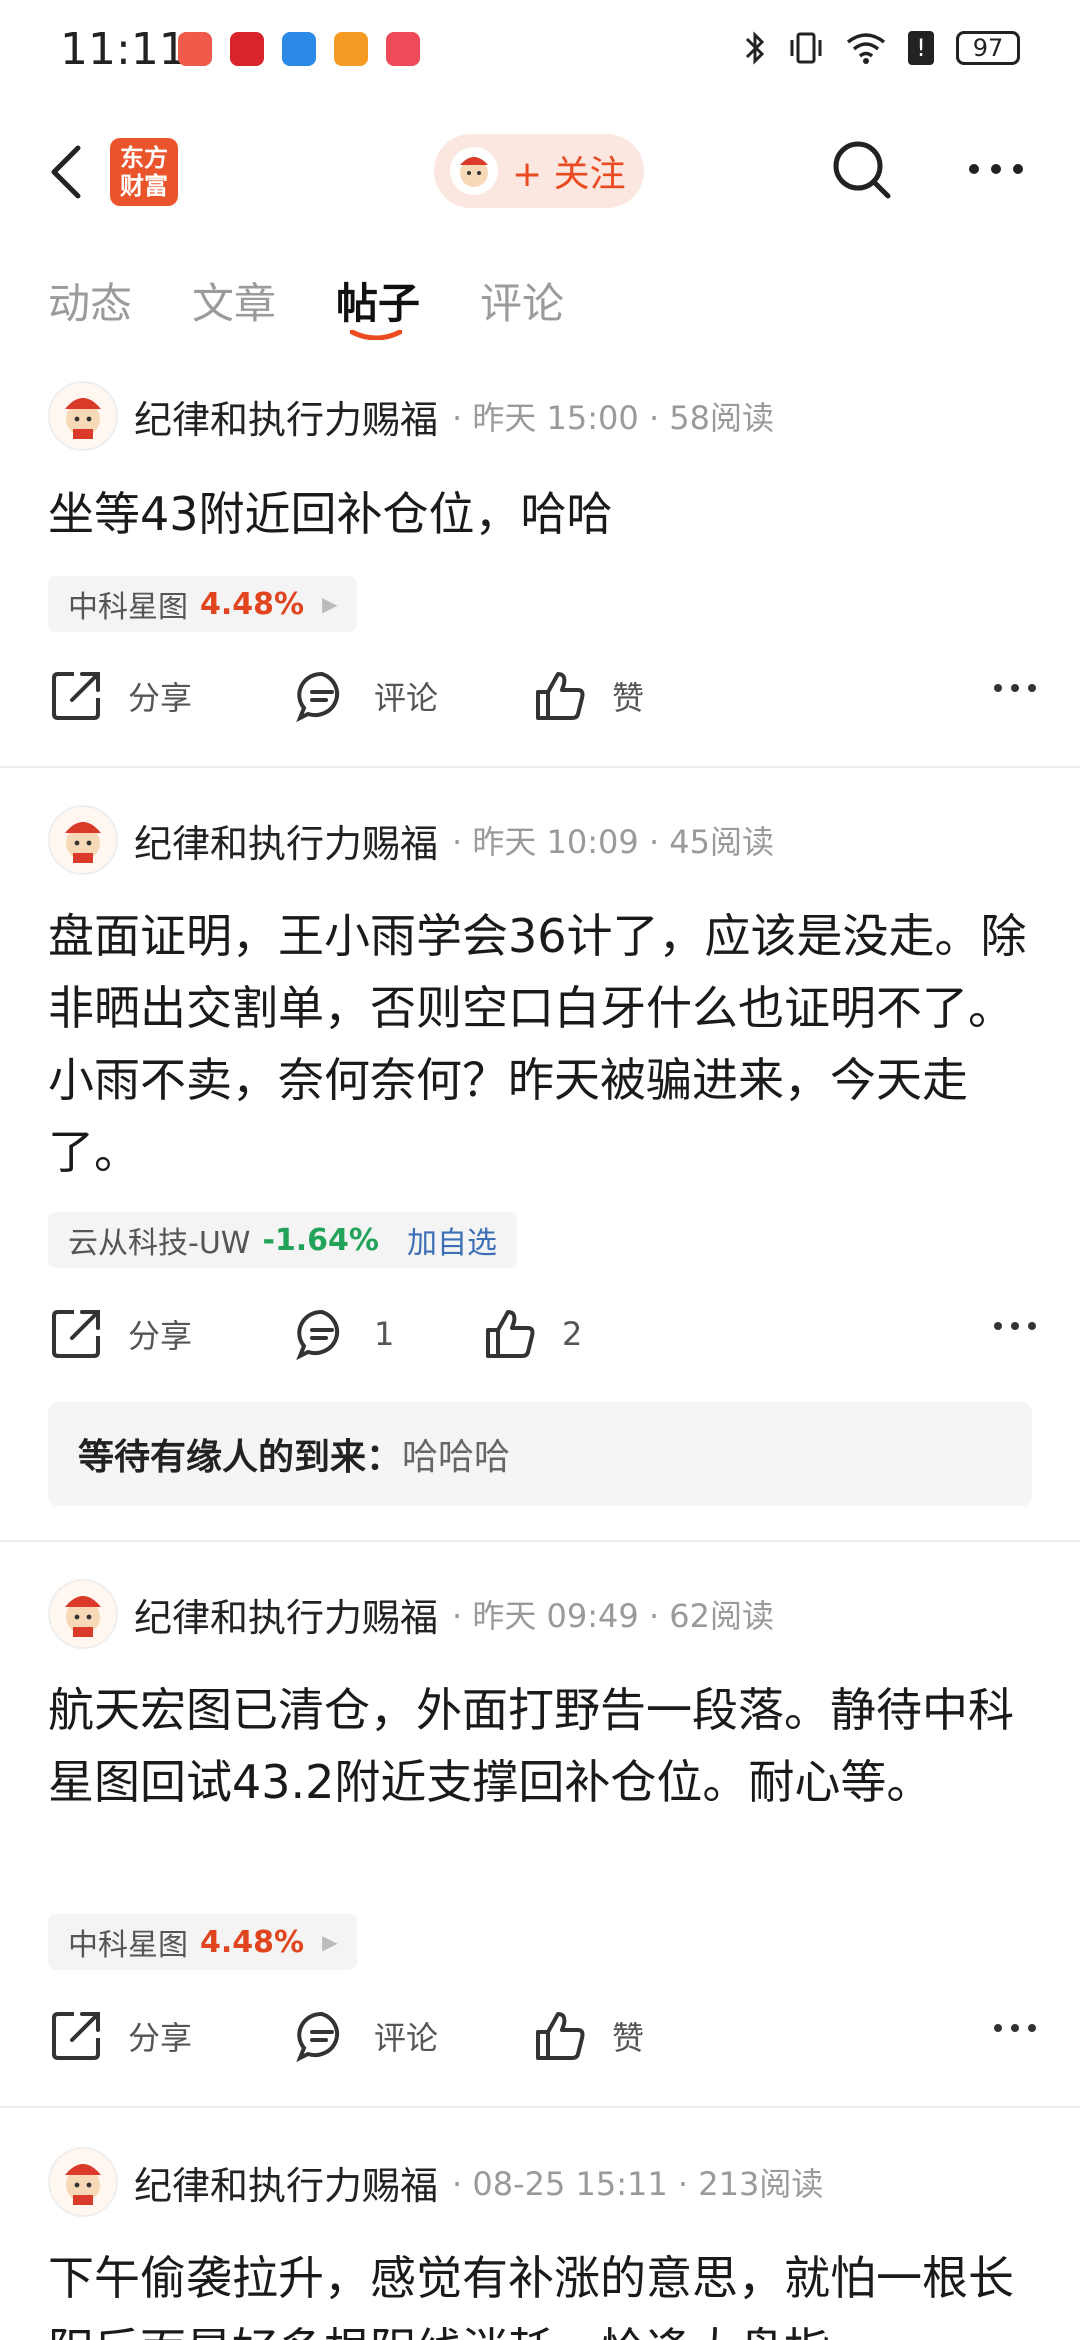  What do you see at coordinates (384, 1334) in the screenshot?
I see `comment-count: 1` at bounding box center [384, 1334].